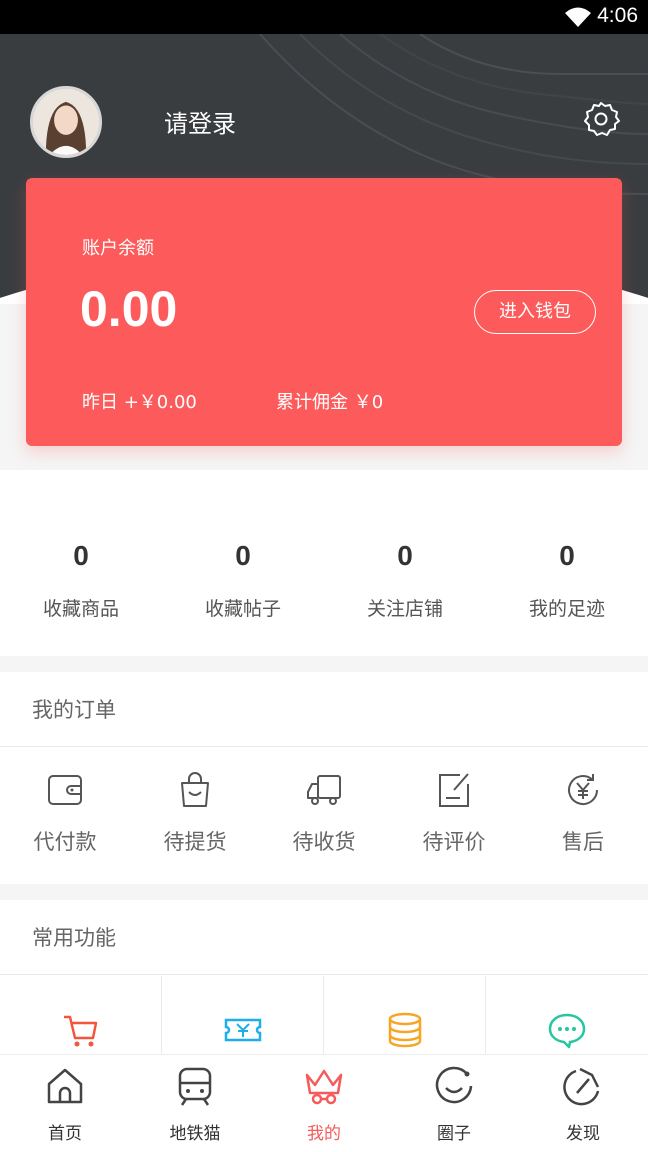 Image resolution: width=648 pixels, height=1152 pixels. Describe the element at coordinates (65, 1134) in the screenshot. I see `tab-label: 首页` at that location.